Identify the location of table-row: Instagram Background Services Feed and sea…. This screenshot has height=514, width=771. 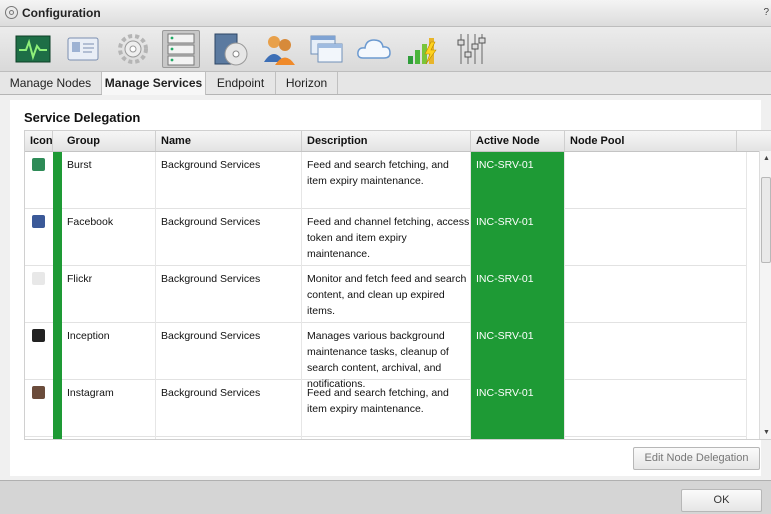
(386, 408).